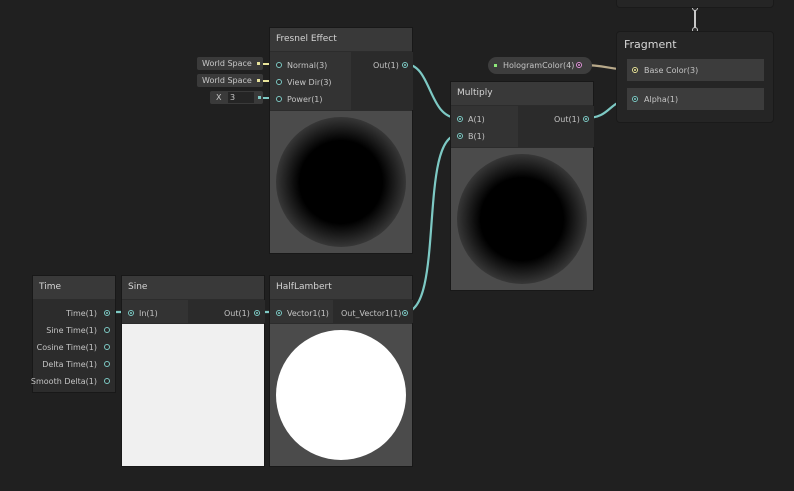  I want to click on sine-output-label: Out(1), so click(237, 313).